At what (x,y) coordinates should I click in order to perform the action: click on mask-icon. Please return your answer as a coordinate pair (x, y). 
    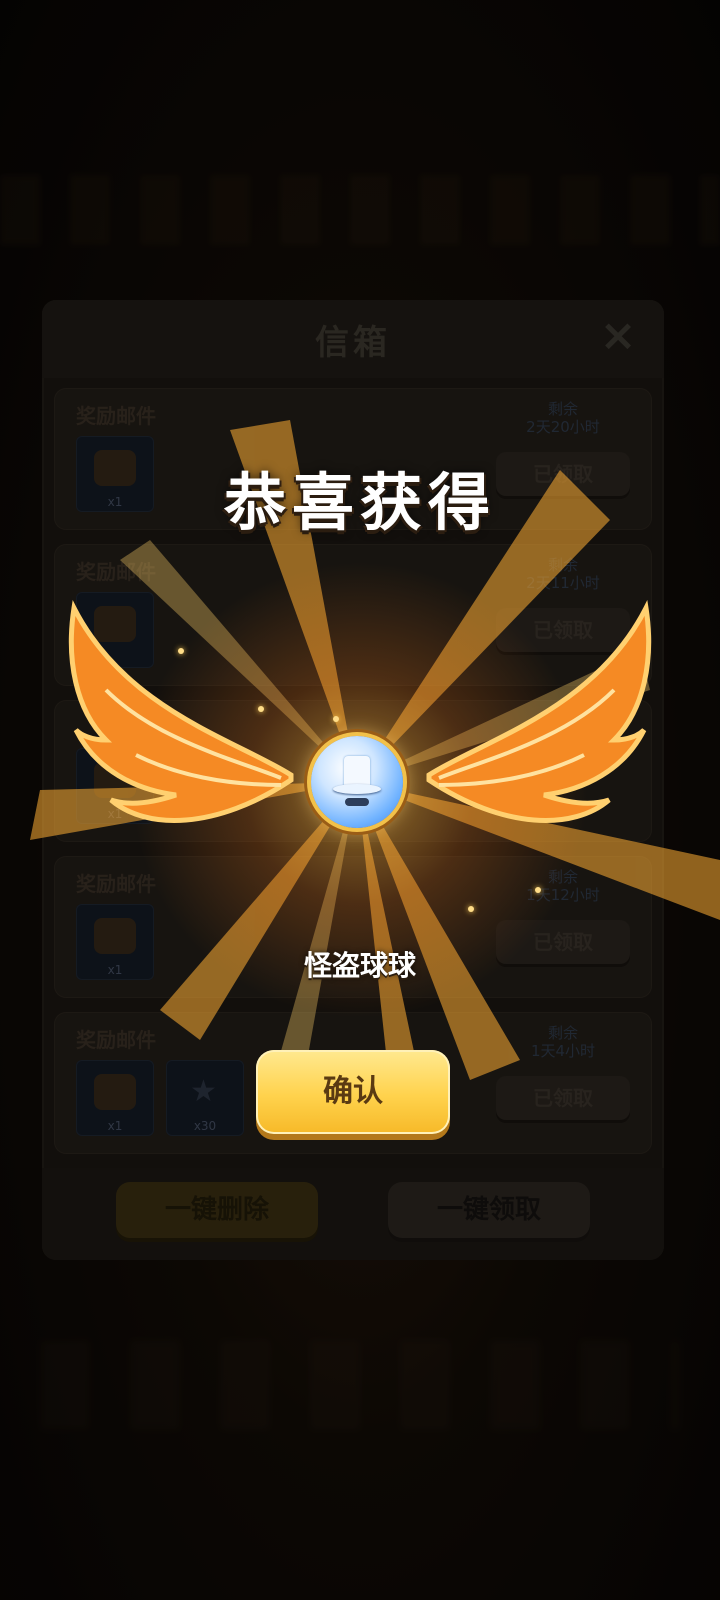
    Looking at the image, I should click on (357, 802).